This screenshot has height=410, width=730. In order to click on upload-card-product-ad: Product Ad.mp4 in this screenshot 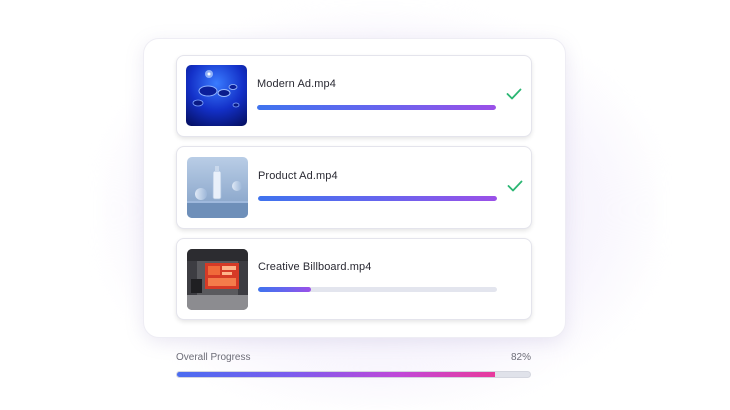, I will do `click(354, 187)`.